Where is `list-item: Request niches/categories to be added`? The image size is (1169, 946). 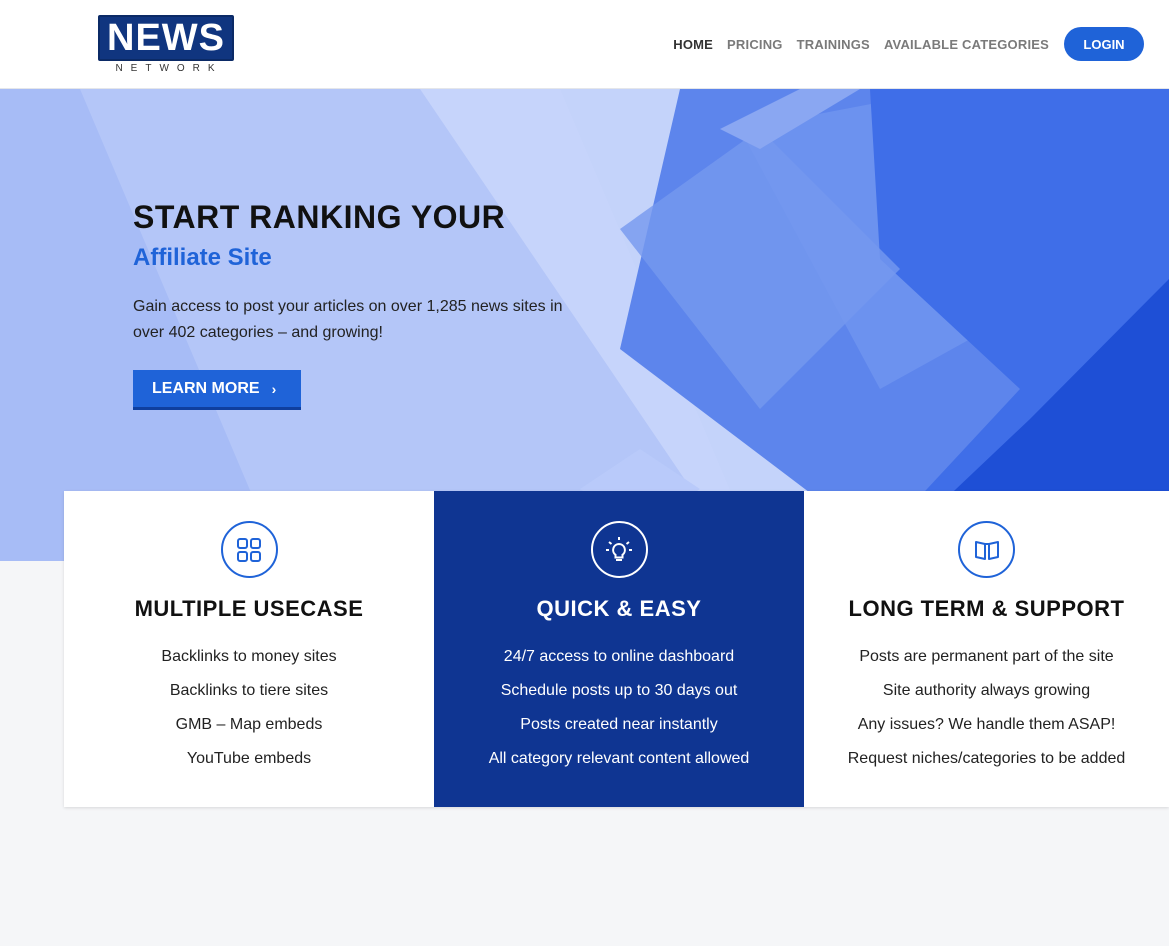 list-item: Request niches/categories to be added is located at coordinates (986, 758).